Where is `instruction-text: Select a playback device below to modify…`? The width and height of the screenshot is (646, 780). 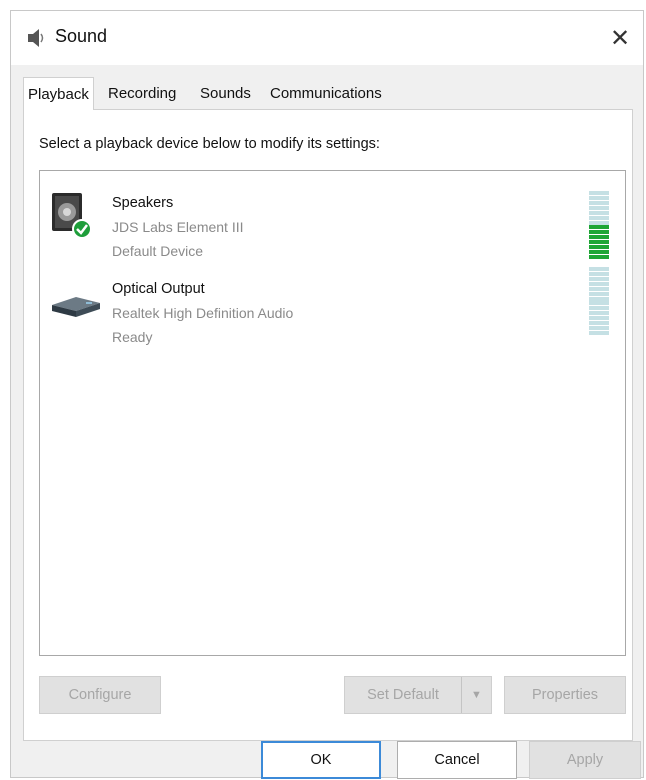 instruction-text: Select a playback device below to modify… is located at coordinates (209, 144).